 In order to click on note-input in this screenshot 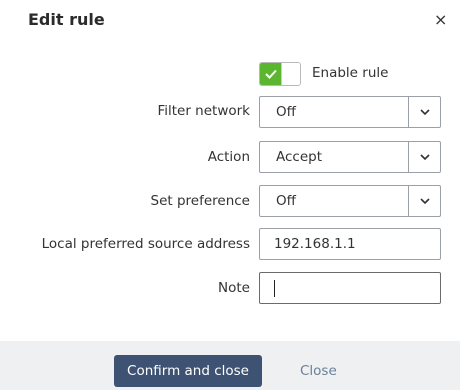, I will do `click(350, 288)`.